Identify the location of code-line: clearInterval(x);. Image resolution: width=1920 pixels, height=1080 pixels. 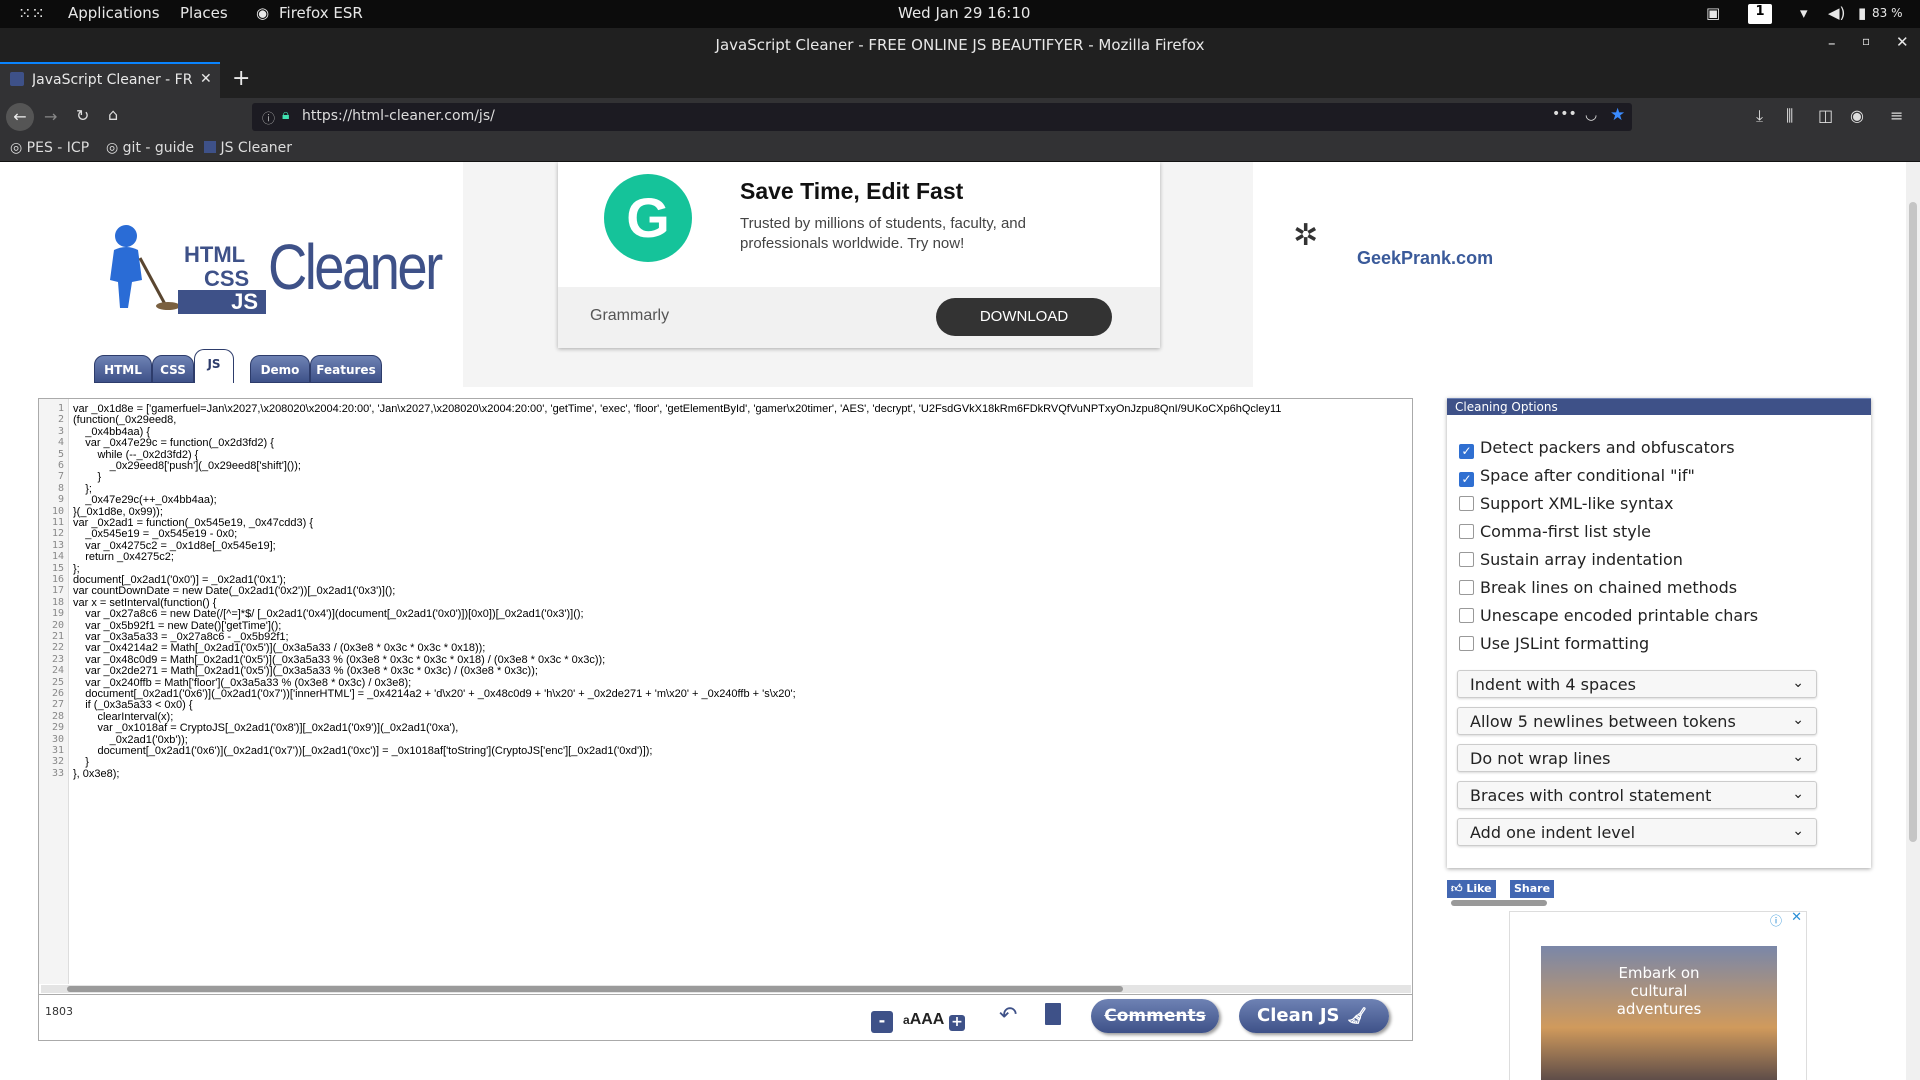
(123, 717).